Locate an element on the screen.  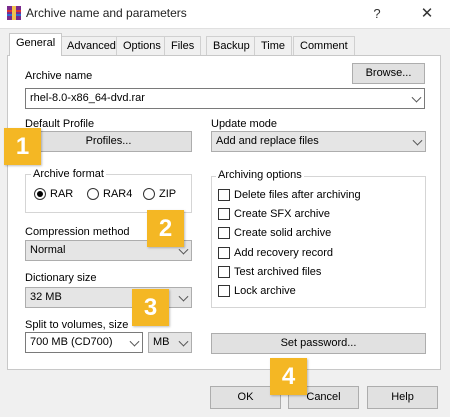
tab-options: Options is located at coordinates (142, 45).